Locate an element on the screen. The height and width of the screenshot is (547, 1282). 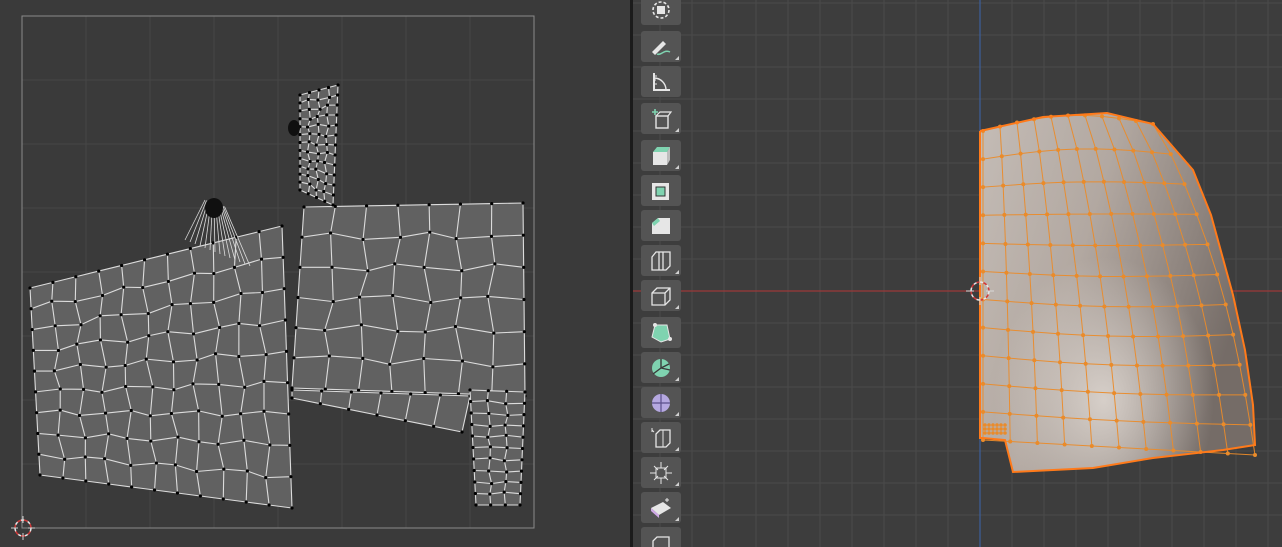
shear-tool-button is located at coordinates (661, 507).